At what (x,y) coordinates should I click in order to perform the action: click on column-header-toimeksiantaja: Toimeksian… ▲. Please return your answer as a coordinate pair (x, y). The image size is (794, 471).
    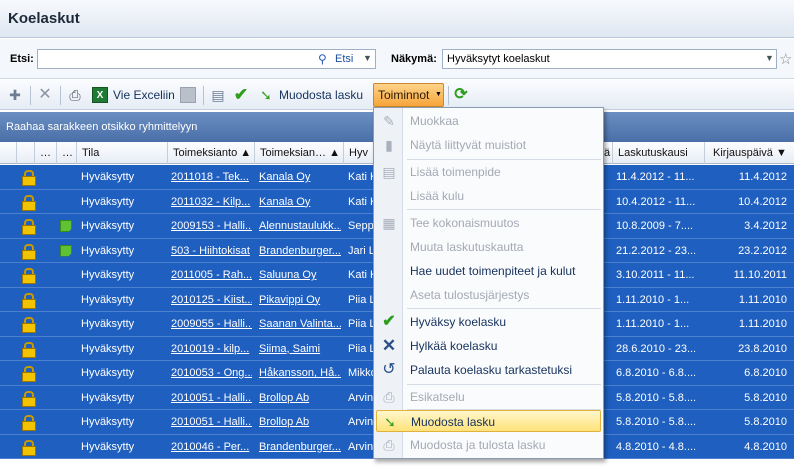
    Looking at the image, I should click on (298, 153).